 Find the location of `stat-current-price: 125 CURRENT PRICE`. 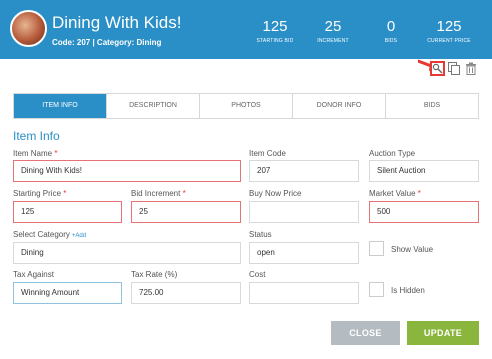

stat-current-price: 125 CURRENT PRICE is located at coordinates (449, 31).